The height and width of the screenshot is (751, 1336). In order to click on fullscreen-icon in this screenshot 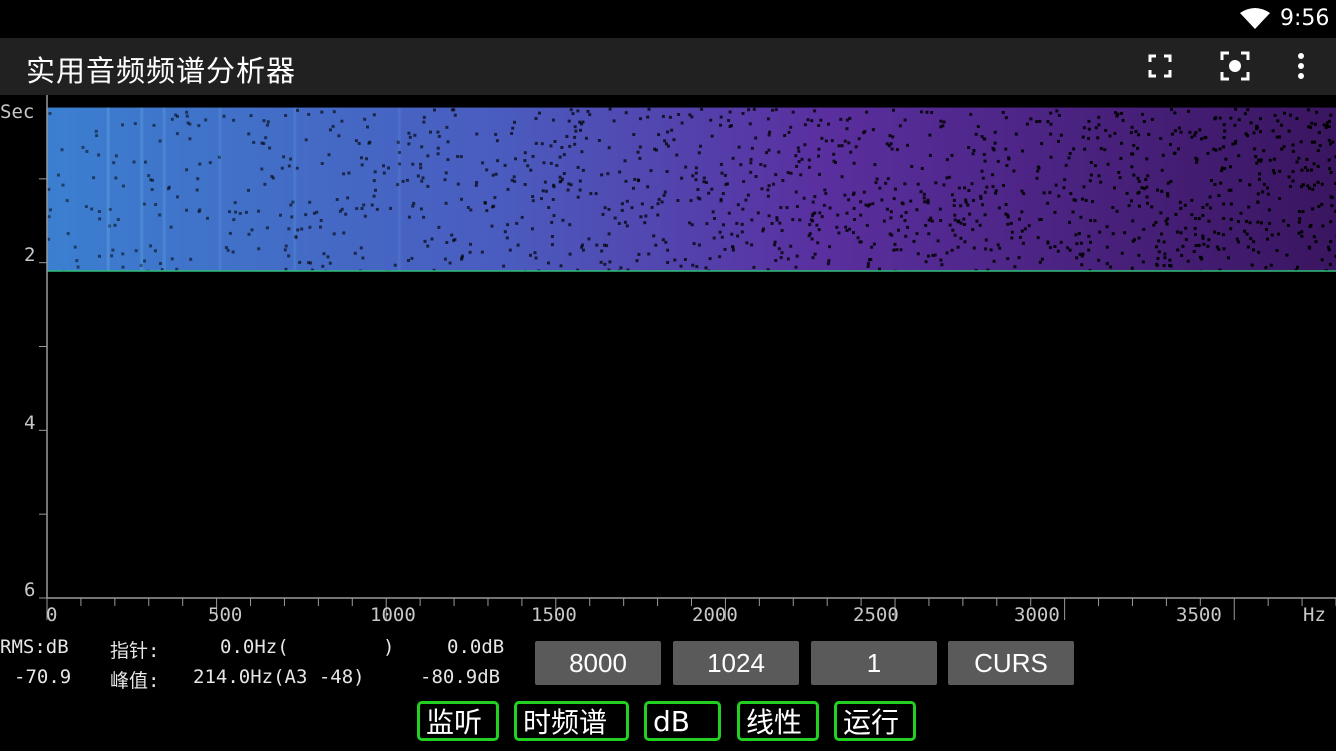, I will do `click(1160, 66)`.